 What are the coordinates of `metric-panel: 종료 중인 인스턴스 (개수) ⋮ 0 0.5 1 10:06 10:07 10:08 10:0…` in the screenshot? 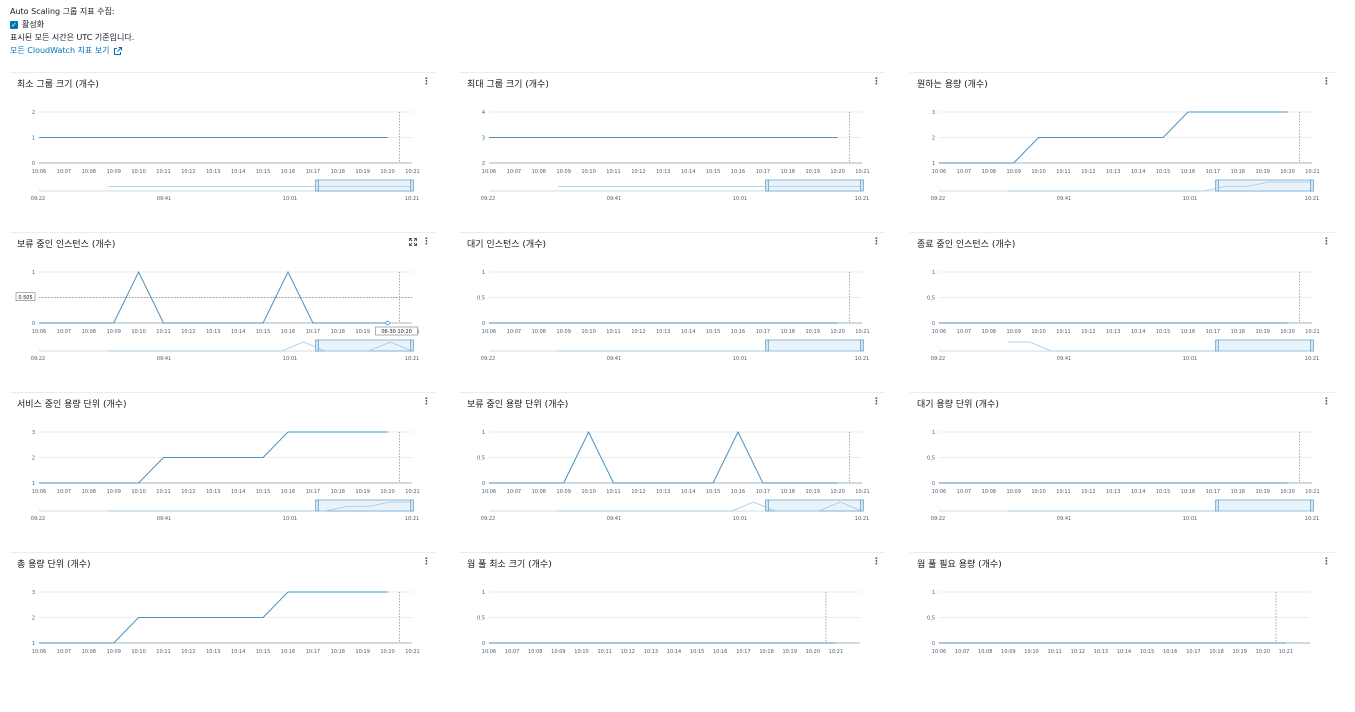 It's located at (1122, 312).